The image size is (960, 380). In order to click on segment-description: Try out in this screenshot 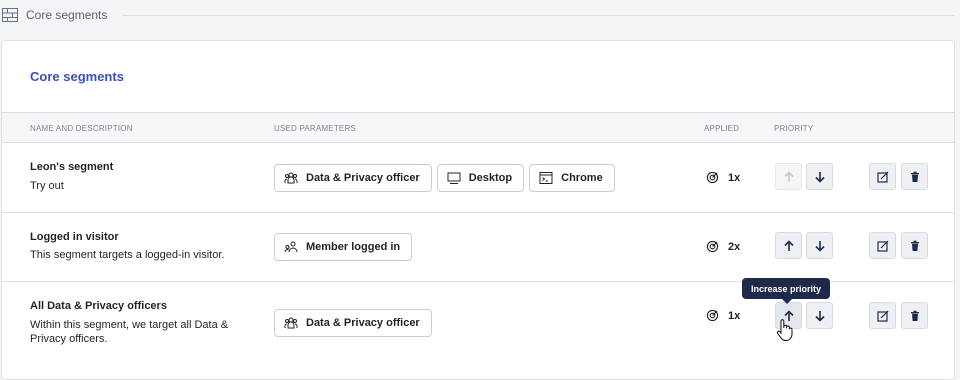, I will do `click(47, 186)`.